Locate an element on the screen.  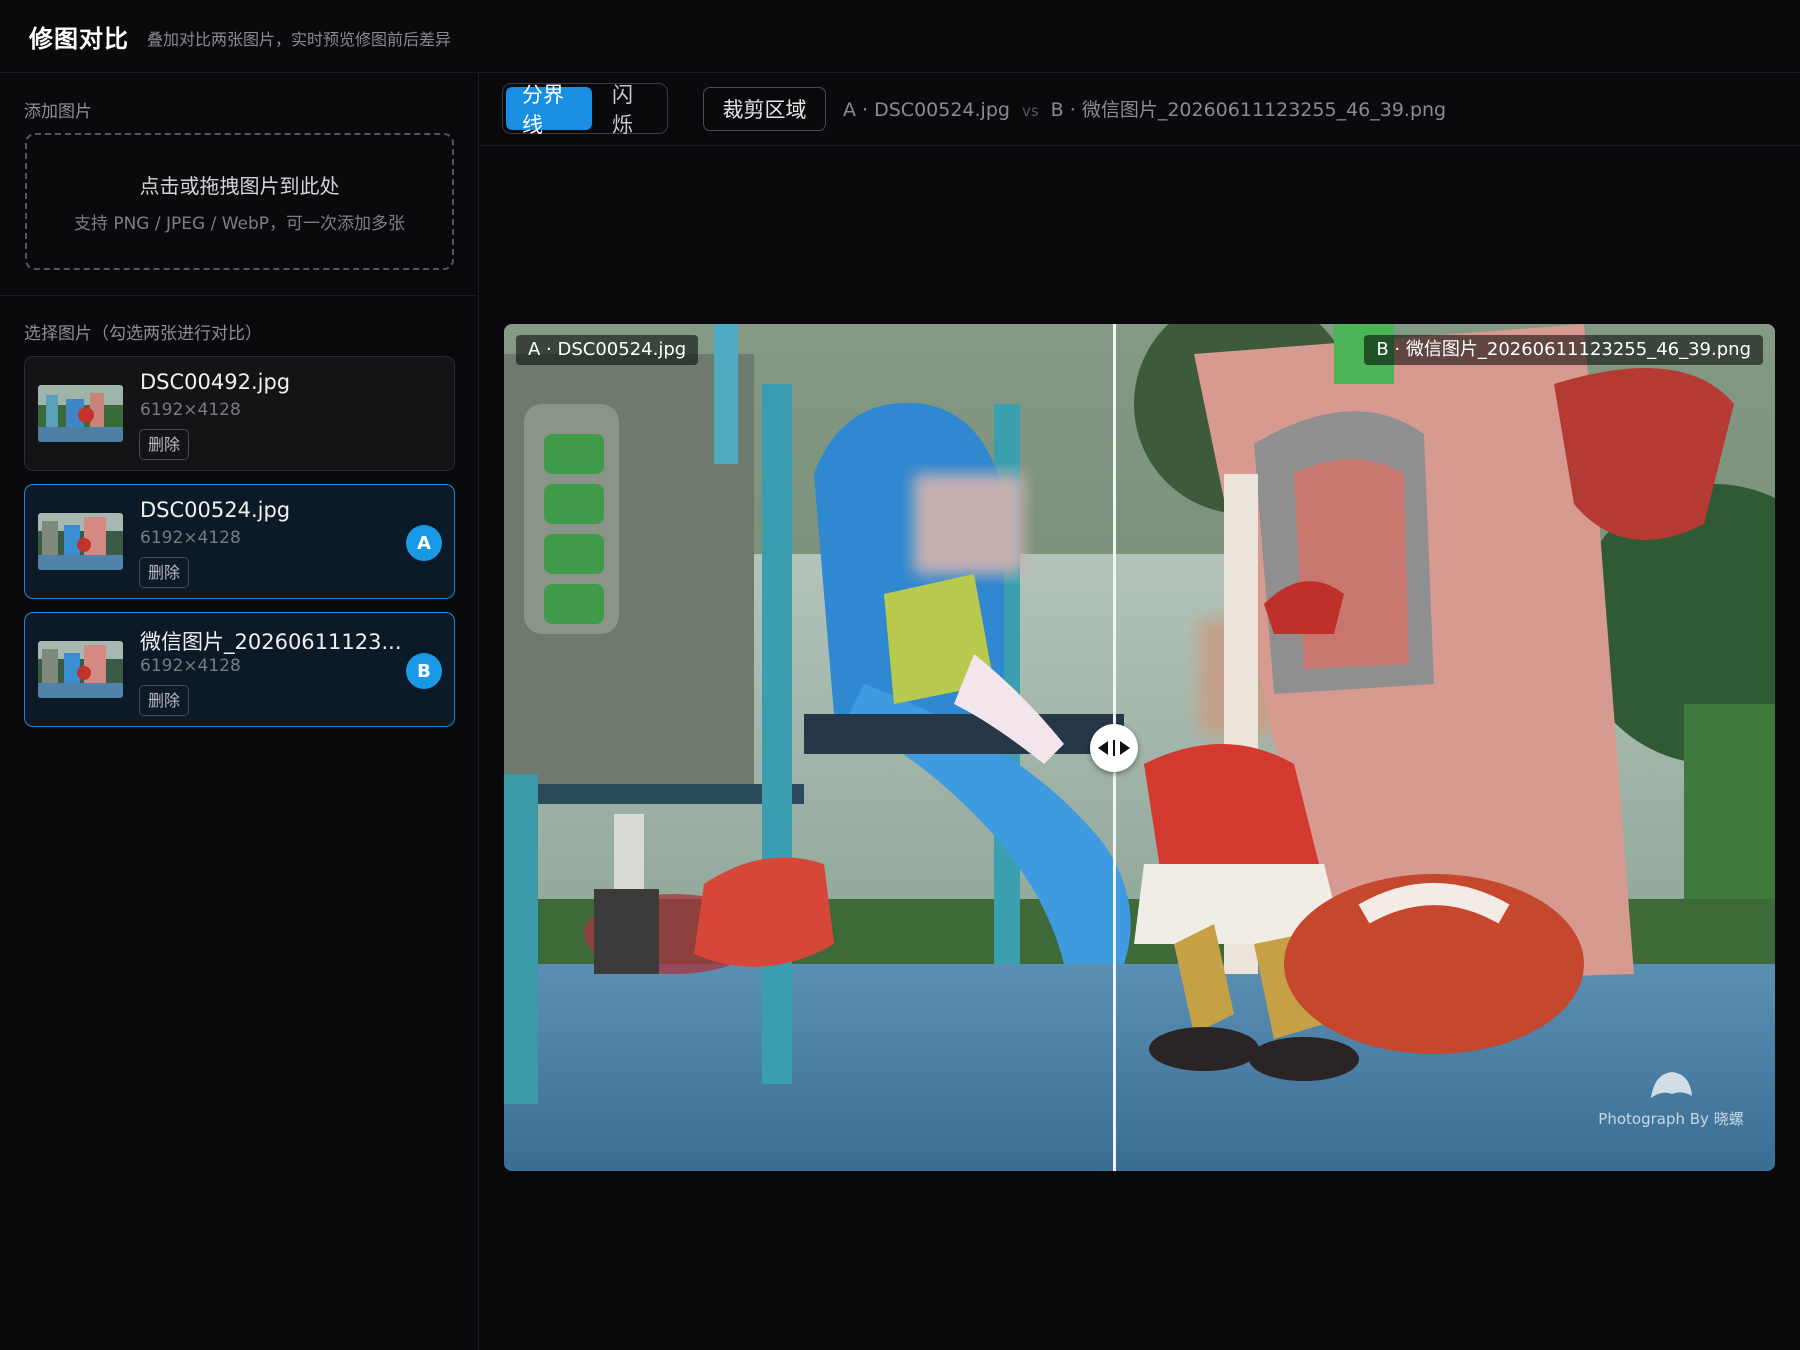
watermark-logo-icon is located at coordinates (1671, 1085).